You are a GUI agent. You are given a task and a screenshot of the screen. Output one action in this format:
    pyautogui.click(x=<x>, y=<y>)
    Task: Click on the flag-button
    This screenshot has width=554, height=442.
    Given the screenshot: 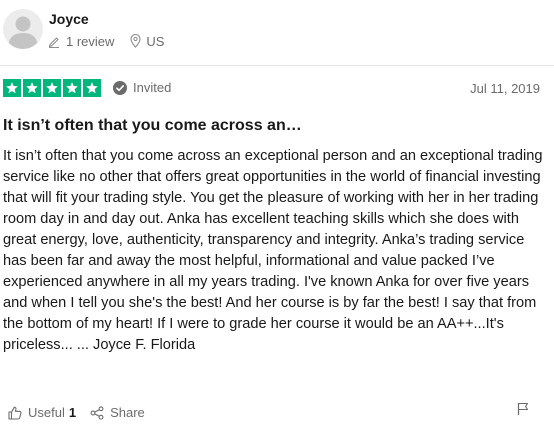 What is the action you would take?
    pyautogui.click(x=523, y=411)
    